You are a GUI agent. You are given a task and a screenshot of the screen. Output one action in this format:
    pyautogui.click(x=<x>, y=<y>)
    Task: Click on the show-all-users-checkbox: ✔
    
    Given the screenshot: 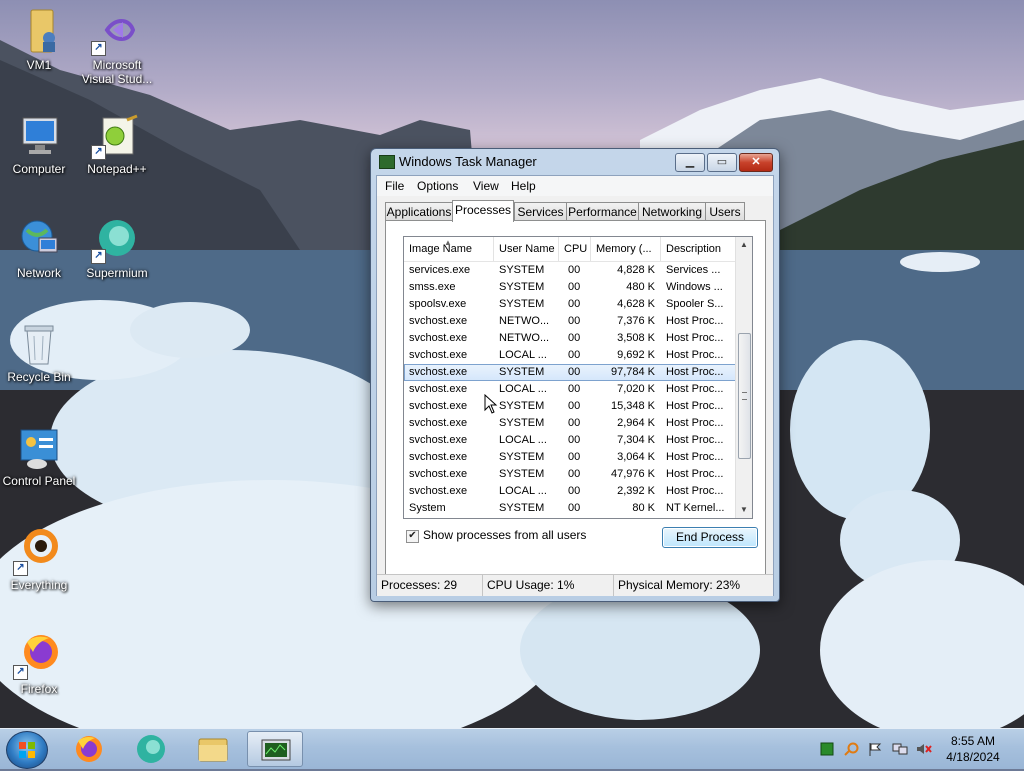 What is the action you would take?
    pyautogui.click(x=412, y=536)
    